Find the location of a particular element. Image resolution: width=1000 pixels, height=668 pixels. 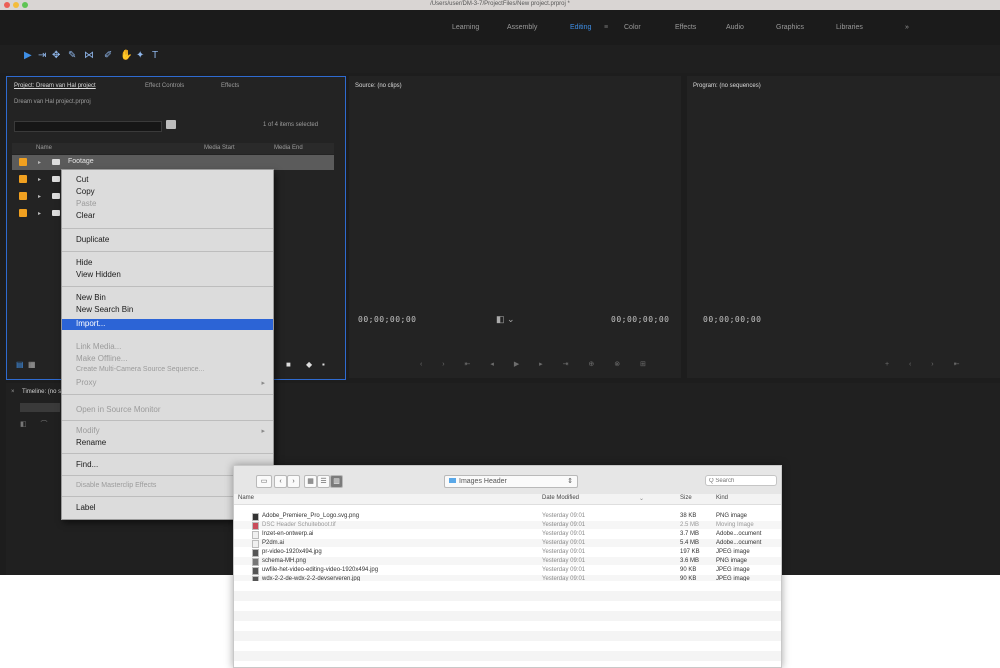

file-size: 3.7 MB is located at coordinates (690, 534).